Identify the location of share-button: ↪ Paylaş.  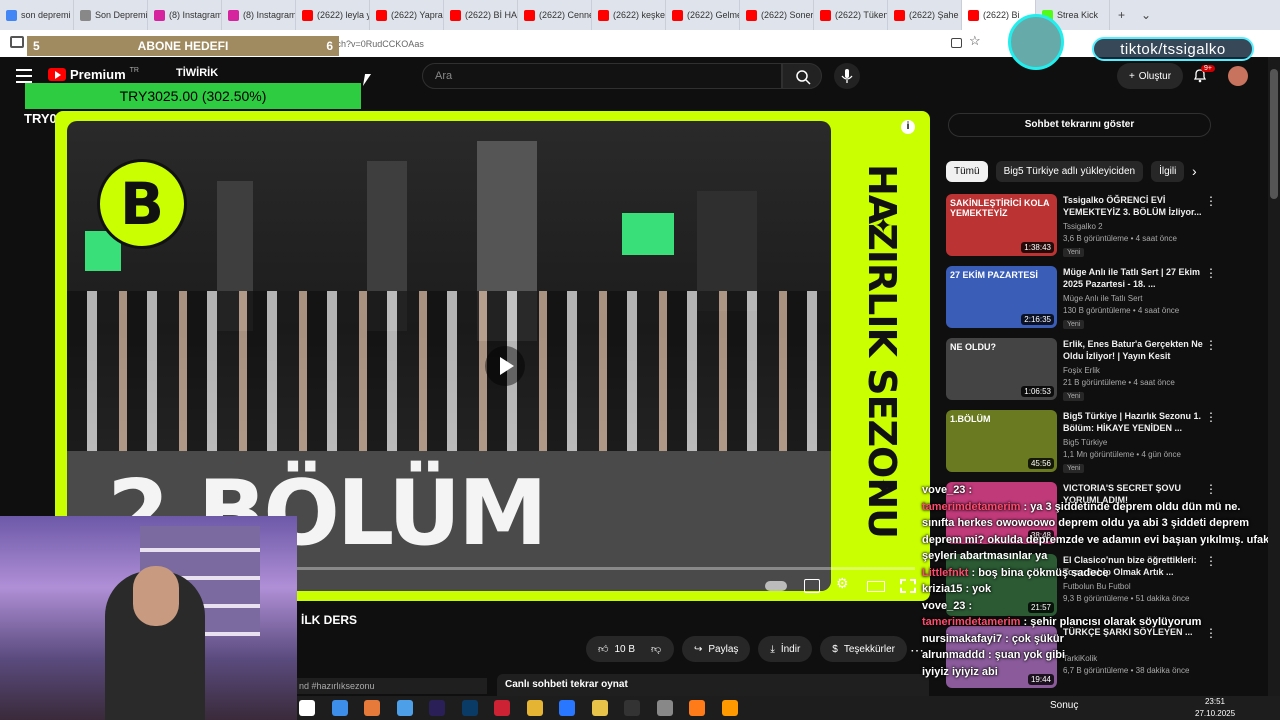
(716, 649).